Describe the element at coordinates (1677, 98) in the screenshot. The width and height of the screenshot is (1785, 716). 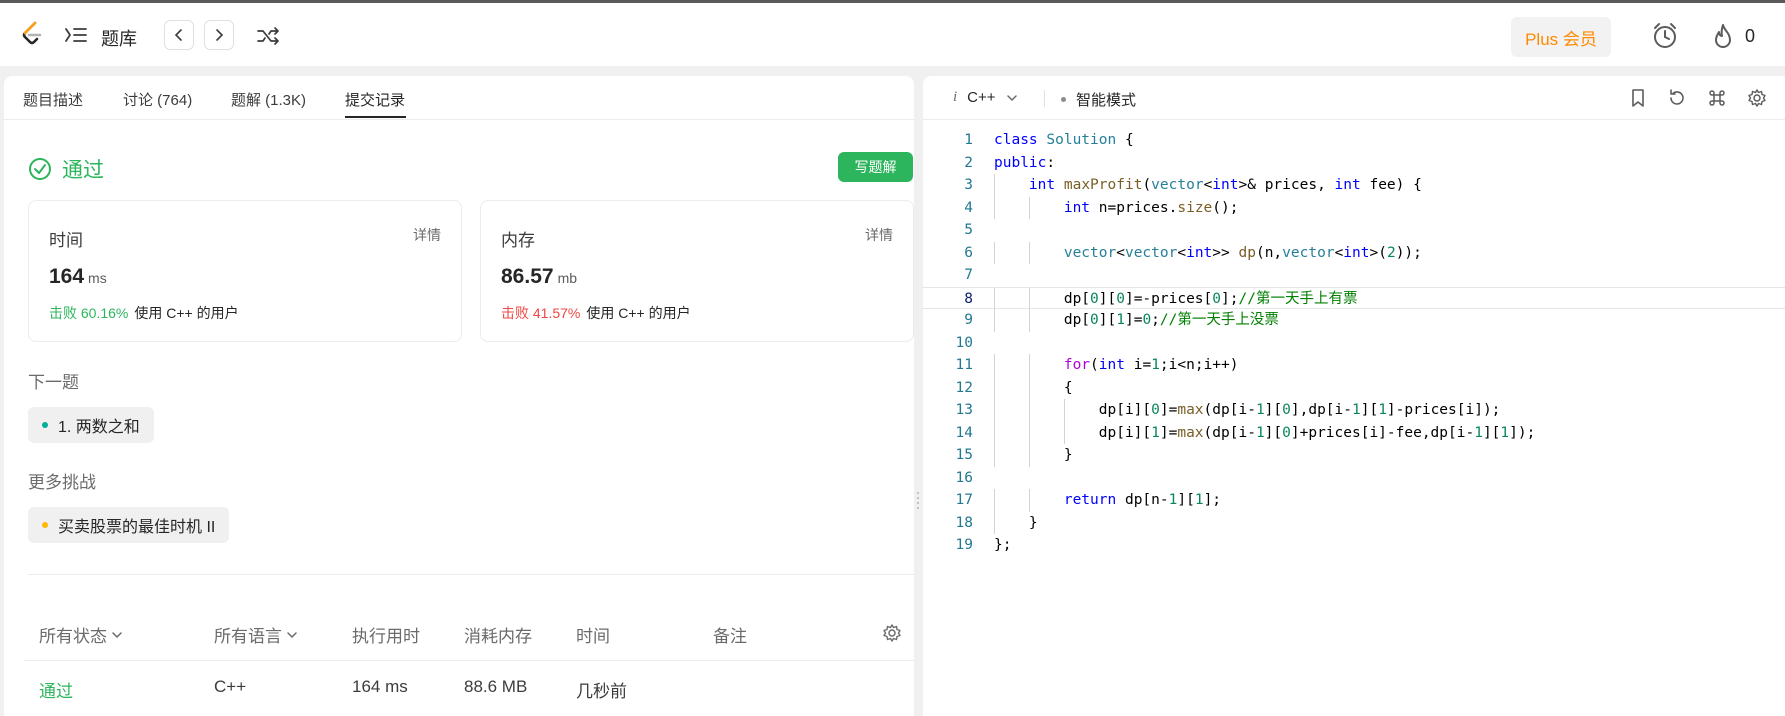
I see `reset-icon` at that location.